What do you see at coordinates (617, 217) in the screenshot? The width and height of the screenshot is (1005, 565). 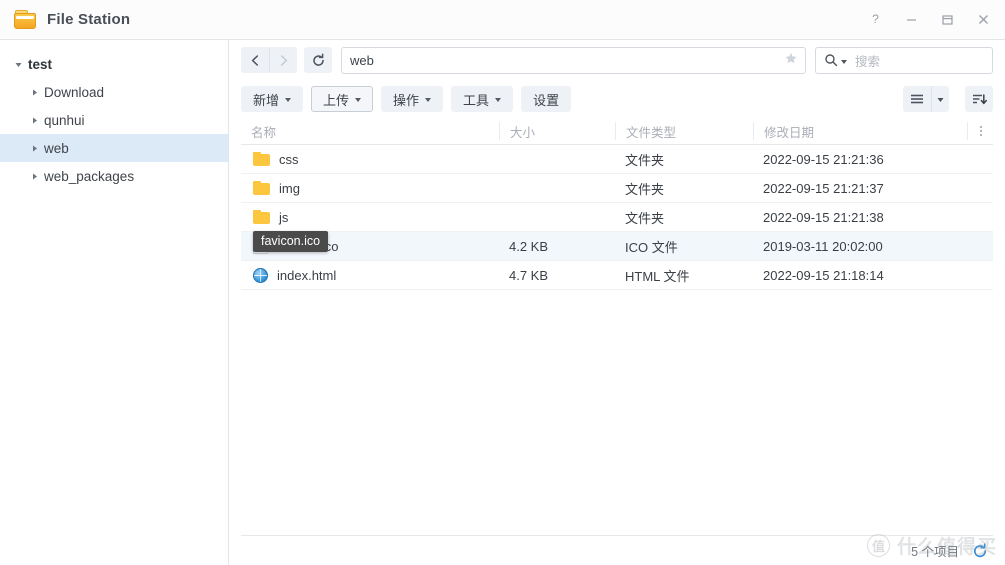 I see `table-row: js 文件夹 2022-09-15 21:21:38` at bounding box center [617, 217].